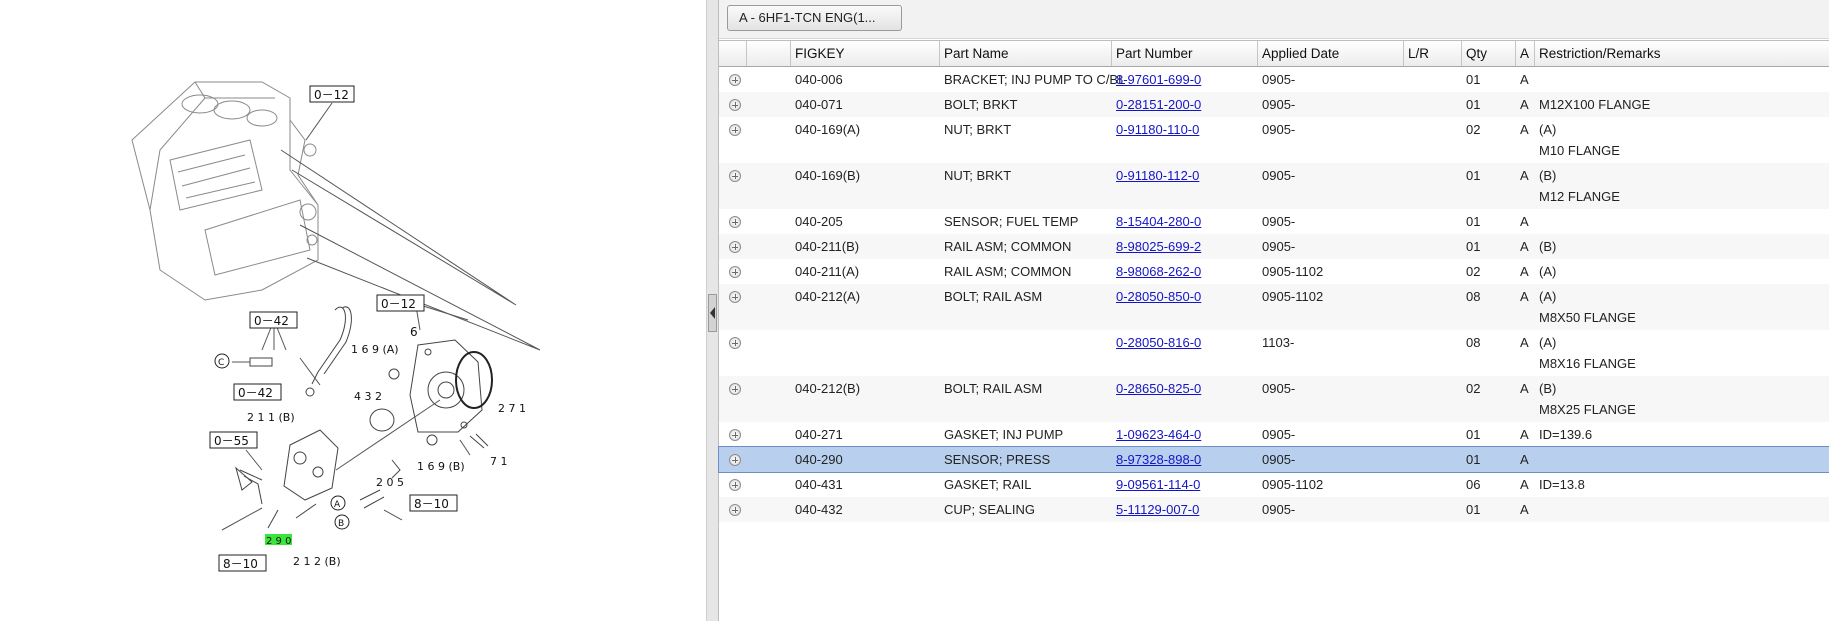  I want to click on part-number-link: 0-28050-850-0, so click(1158, 296).